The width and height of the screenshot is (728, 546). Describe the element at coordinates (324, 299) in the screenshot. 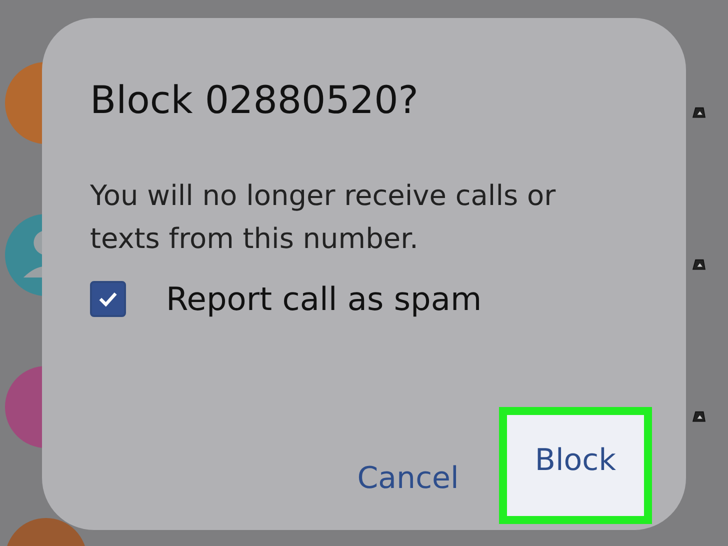

I see `checkbox-label: Report call as spam` at that location.